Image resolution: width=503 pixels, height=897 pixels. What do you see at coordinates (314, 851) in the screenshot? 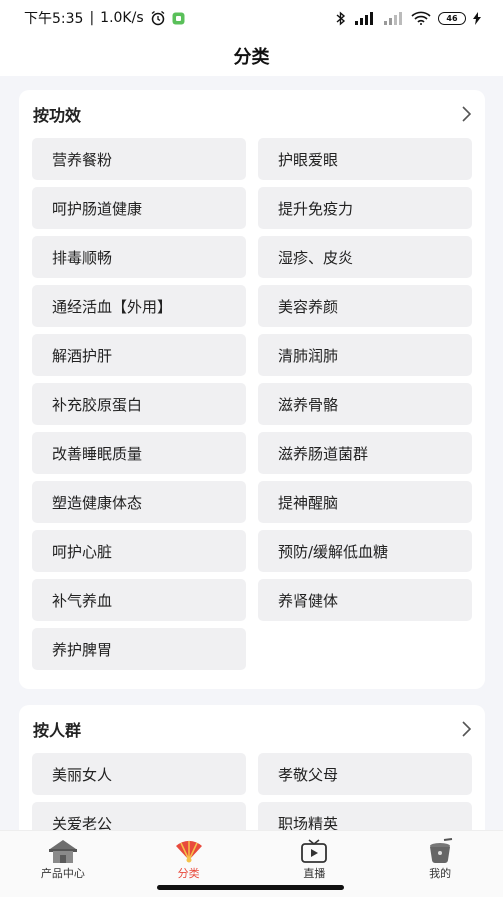
I see `tv-play-icon` at bounding box center [314, 851].